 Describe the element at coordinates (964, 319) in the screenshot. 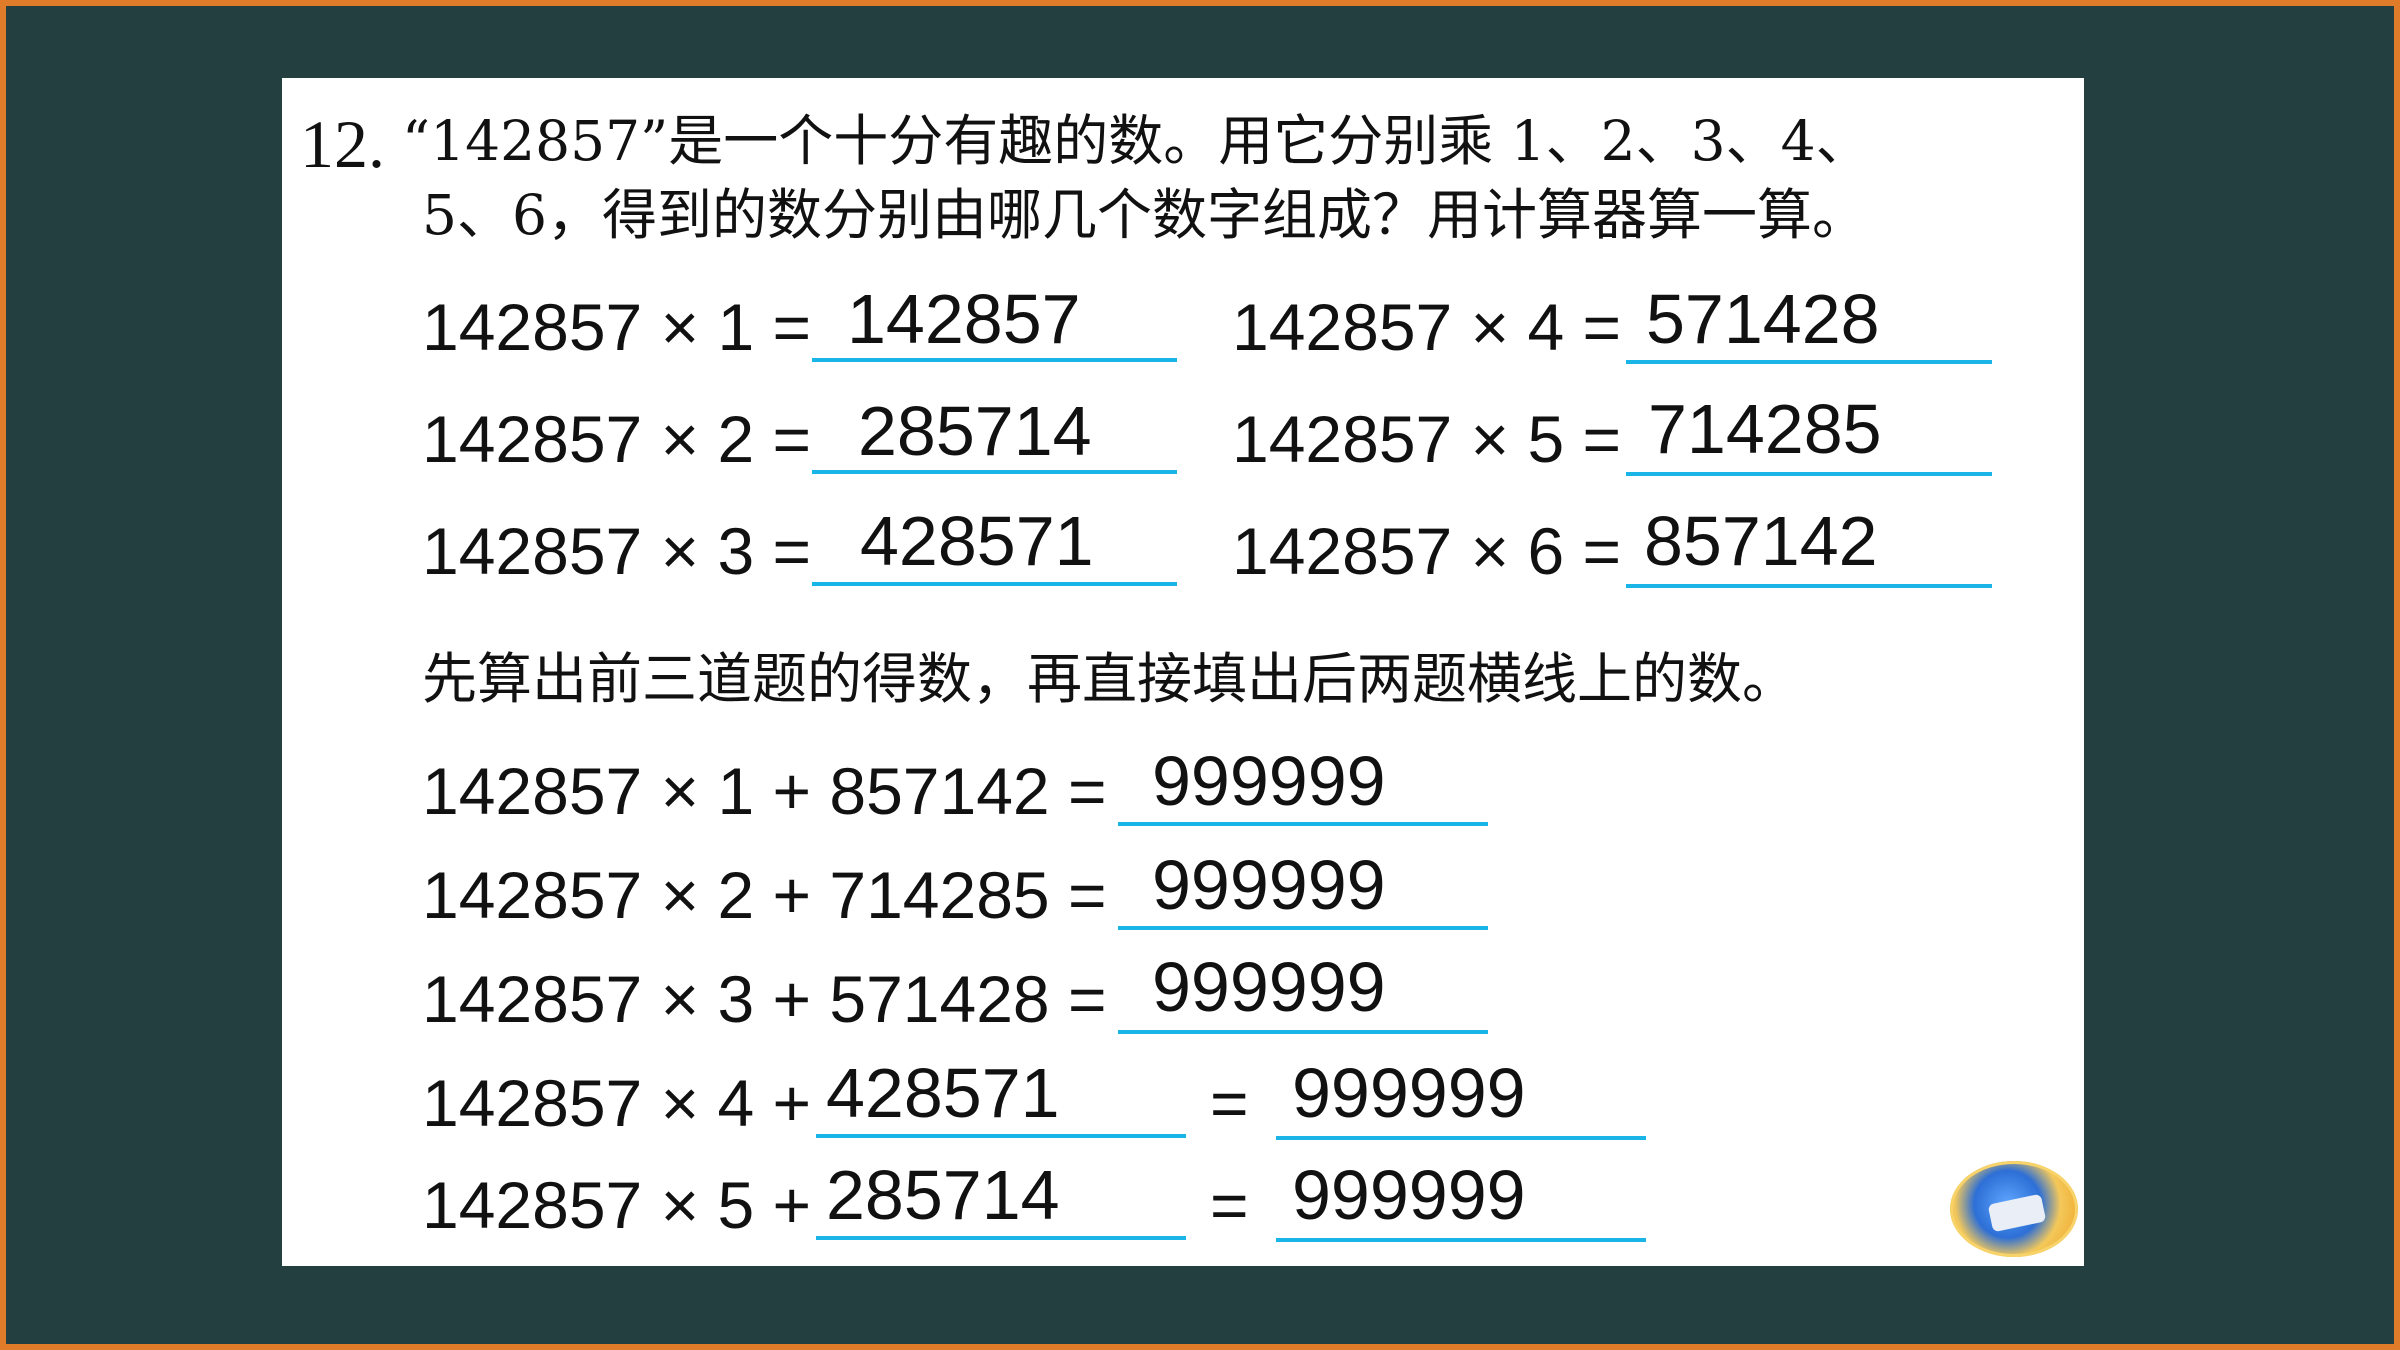

I see `answer-value: 142857` at that location.